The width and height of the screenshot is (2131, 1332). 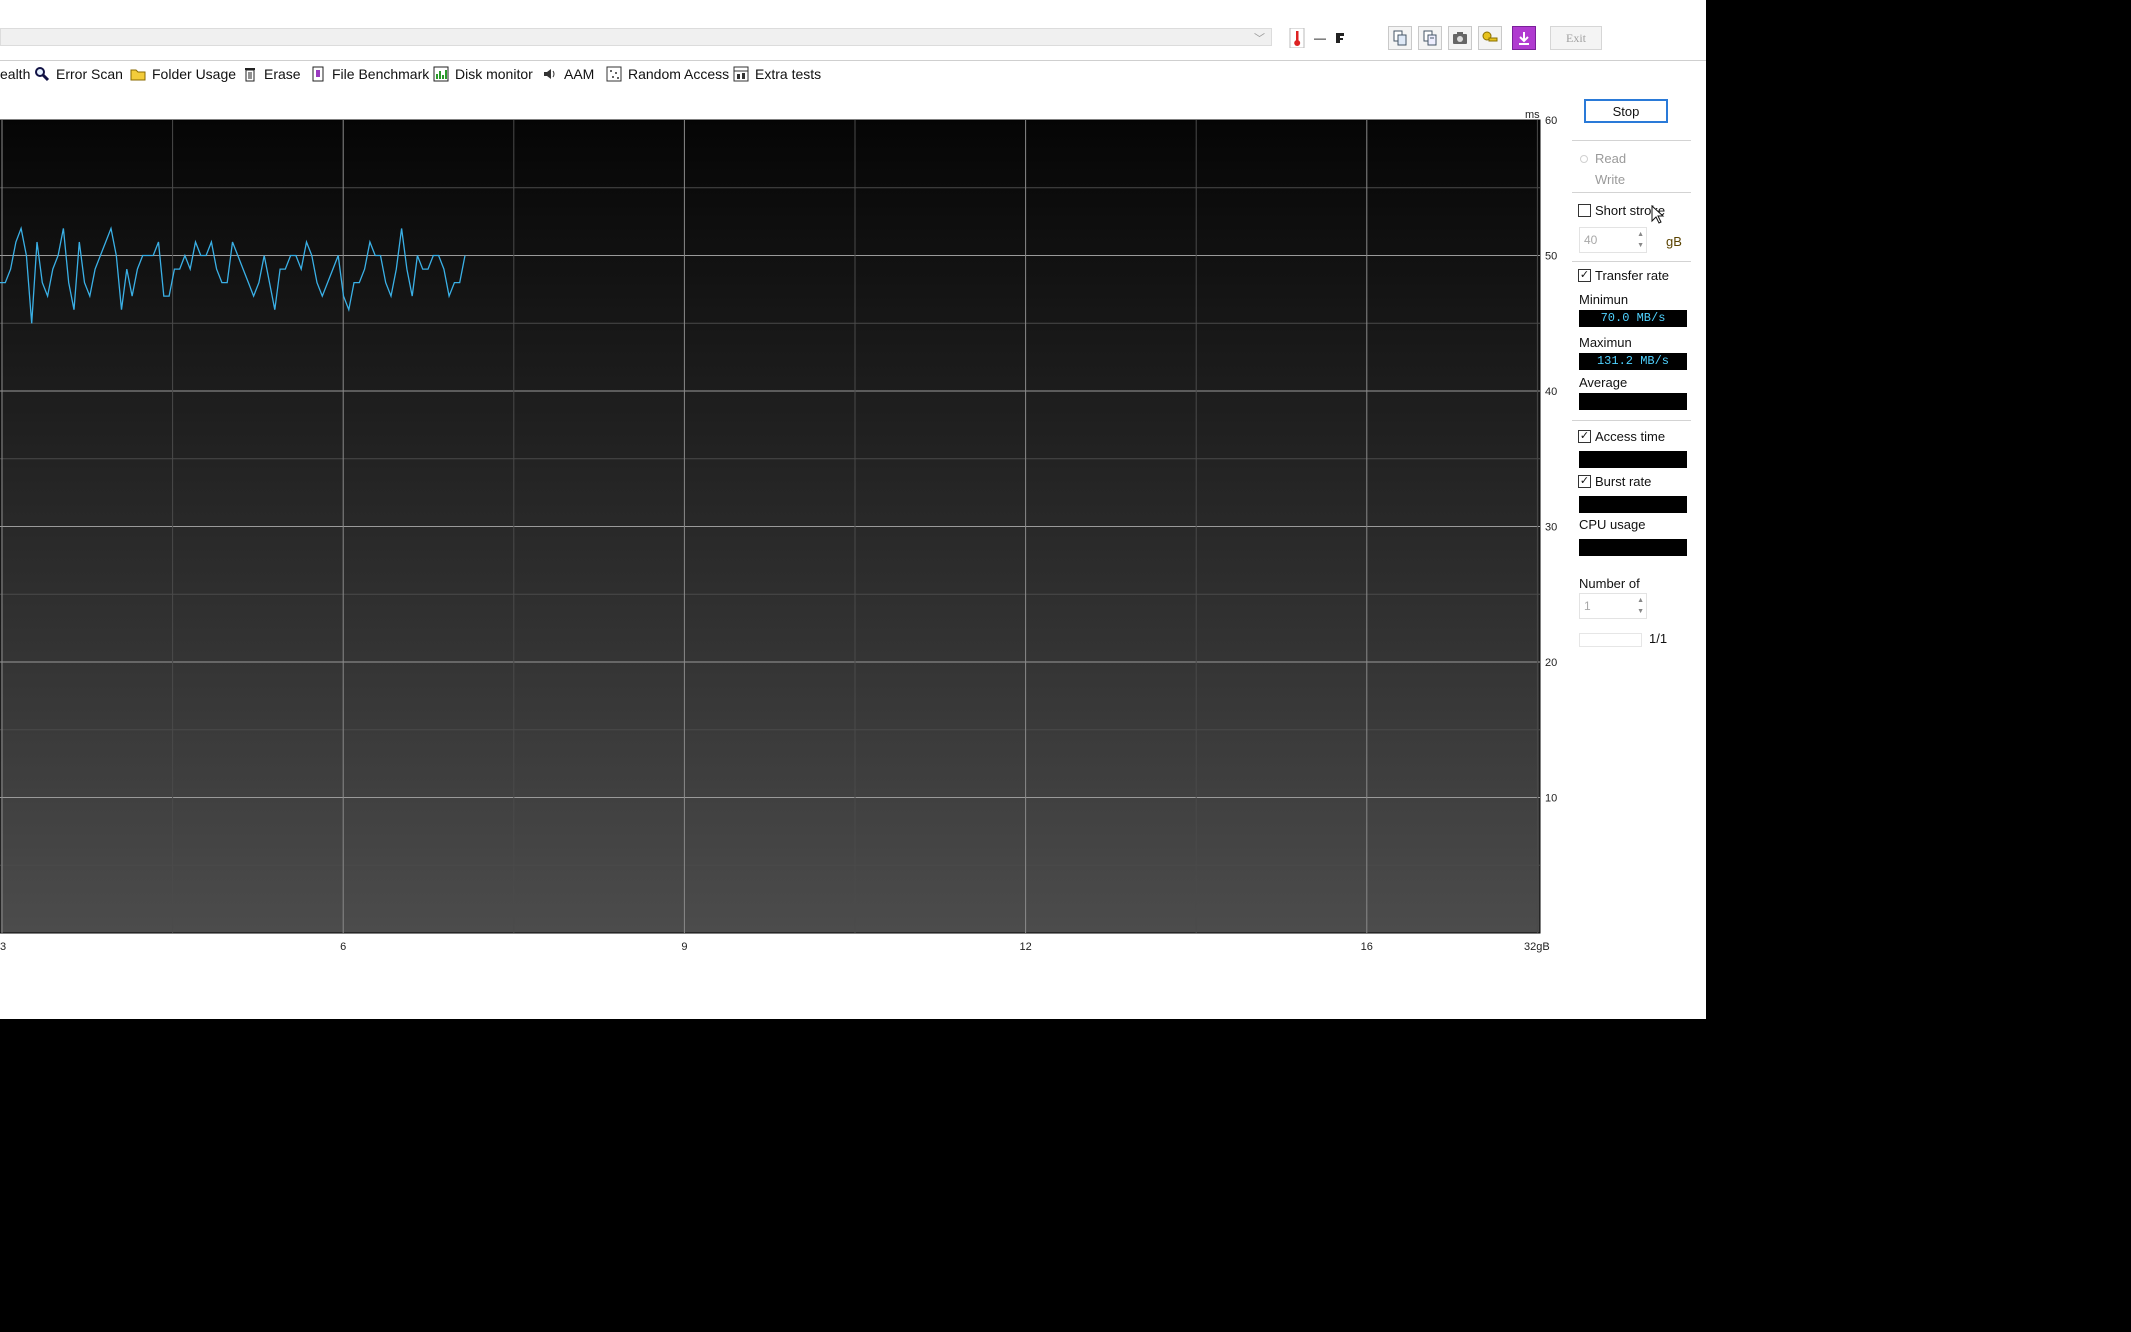 I want to click on number-of-label: Number of, so click(x=1609, y=583).